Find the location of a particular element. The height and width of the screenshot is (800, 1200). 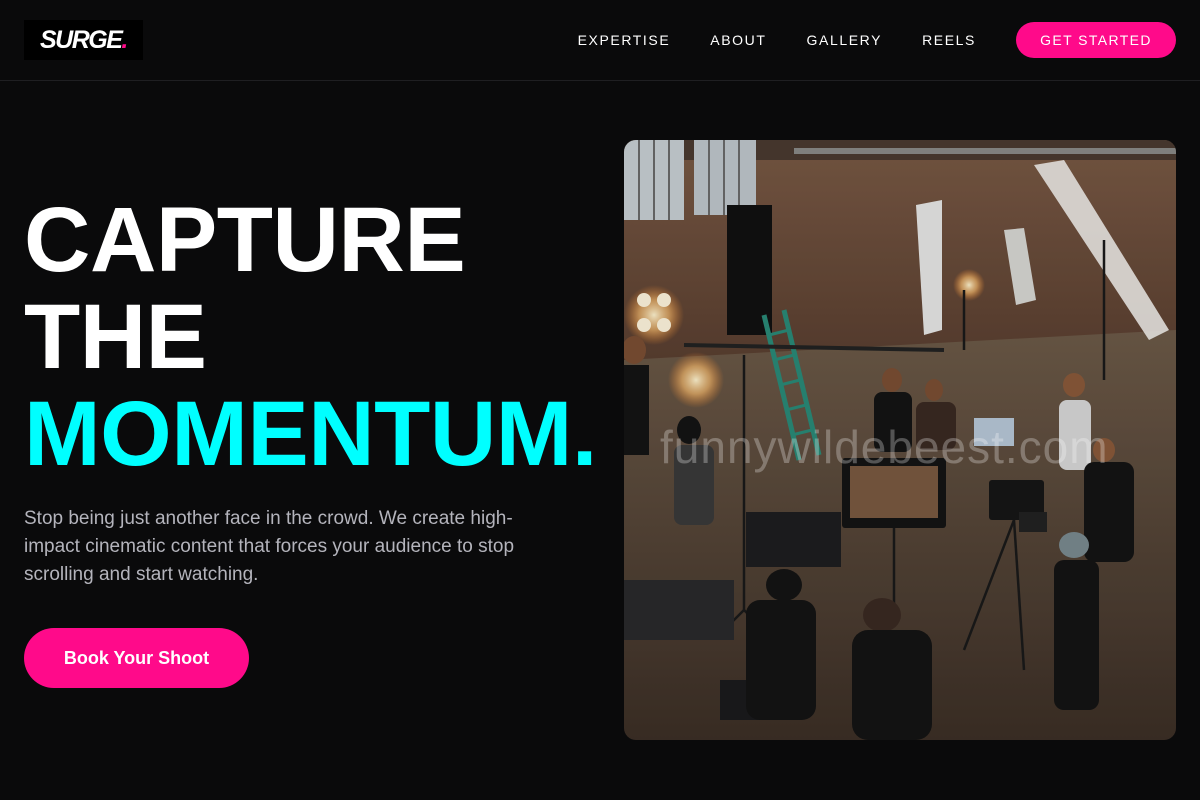

hero-heading-line-2: THE is located at coordinates (115, 337).